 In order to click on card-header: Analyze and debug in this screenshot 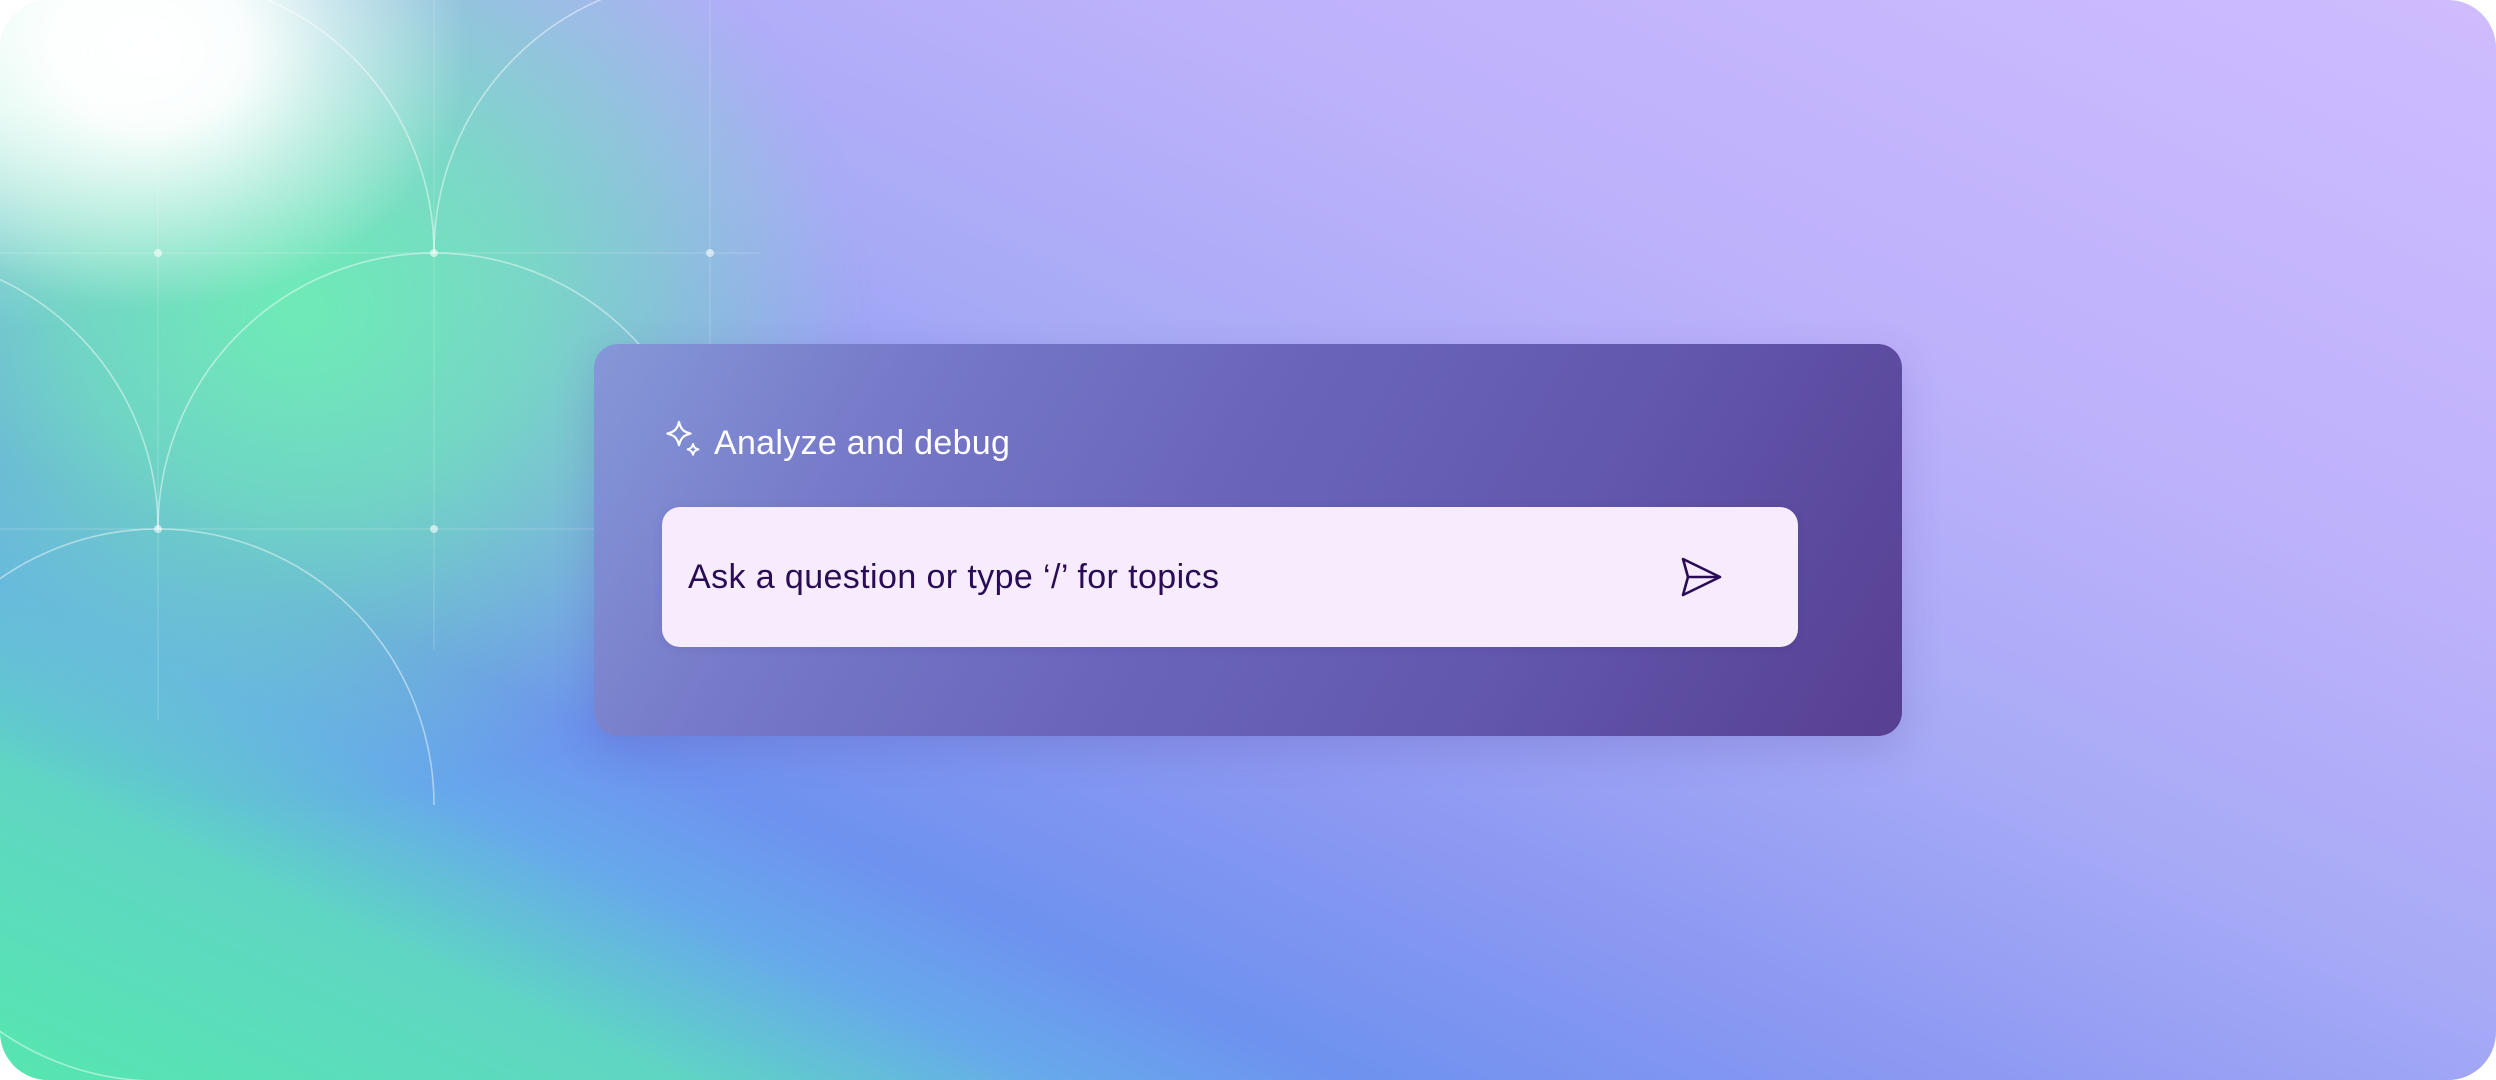, I will do `click(835, 443)`.